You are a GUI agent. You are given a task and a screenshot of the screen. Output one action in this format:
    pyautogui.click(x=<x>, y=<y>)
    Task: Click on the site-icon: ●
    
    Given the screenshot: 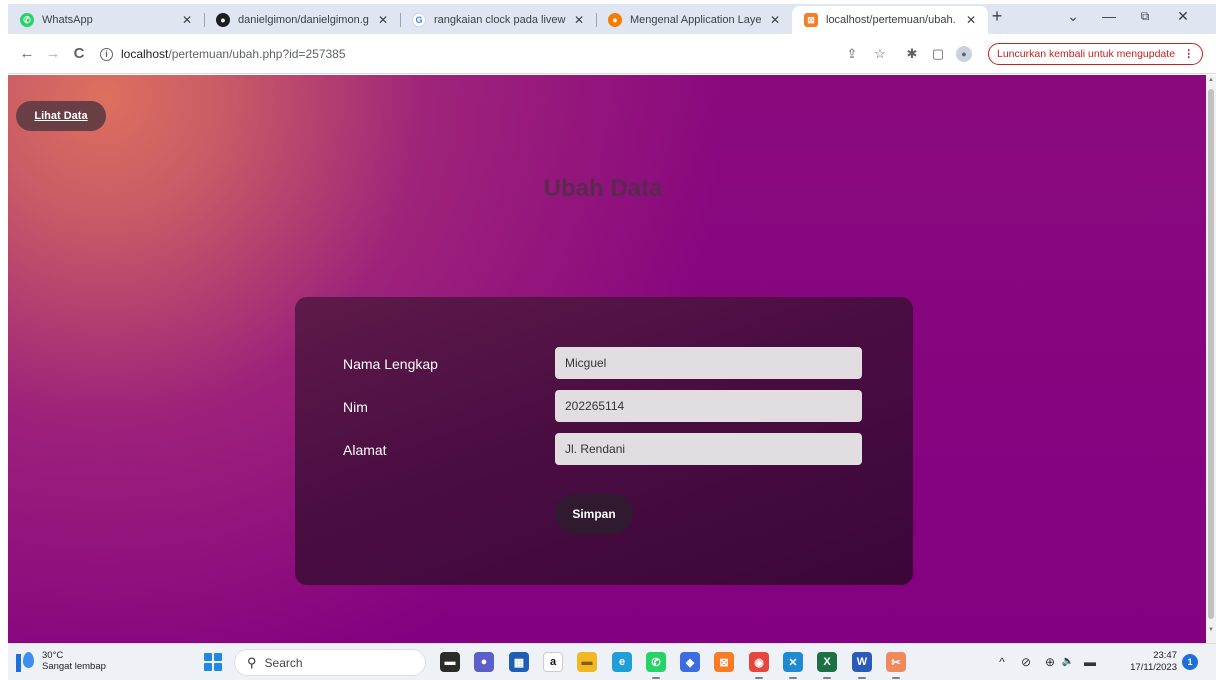 What is the action you would take?
    pyautogui.click(x=615, y=20)
    